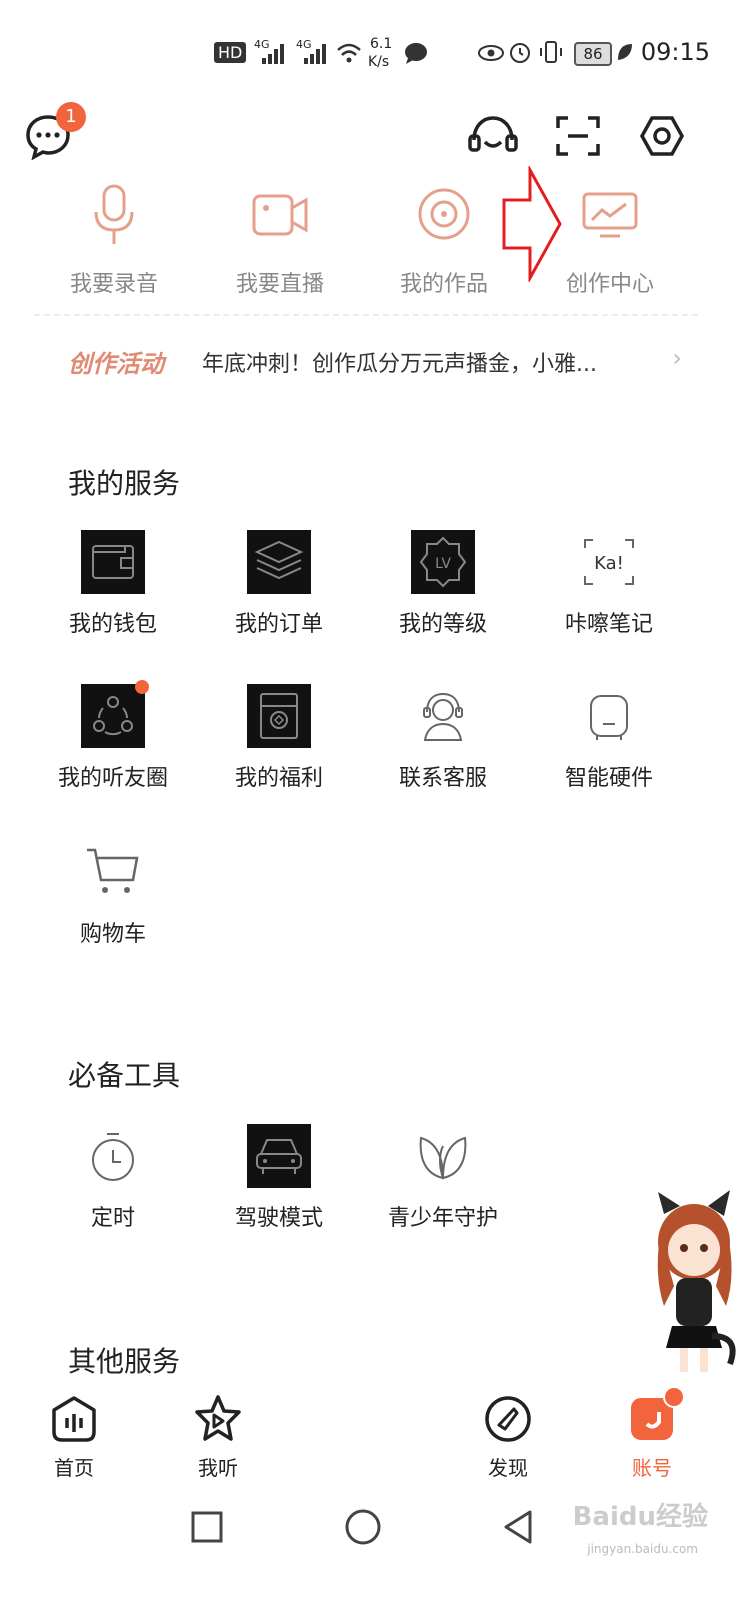  I want to click on annotation-arrow-icon, so click(532, 224).